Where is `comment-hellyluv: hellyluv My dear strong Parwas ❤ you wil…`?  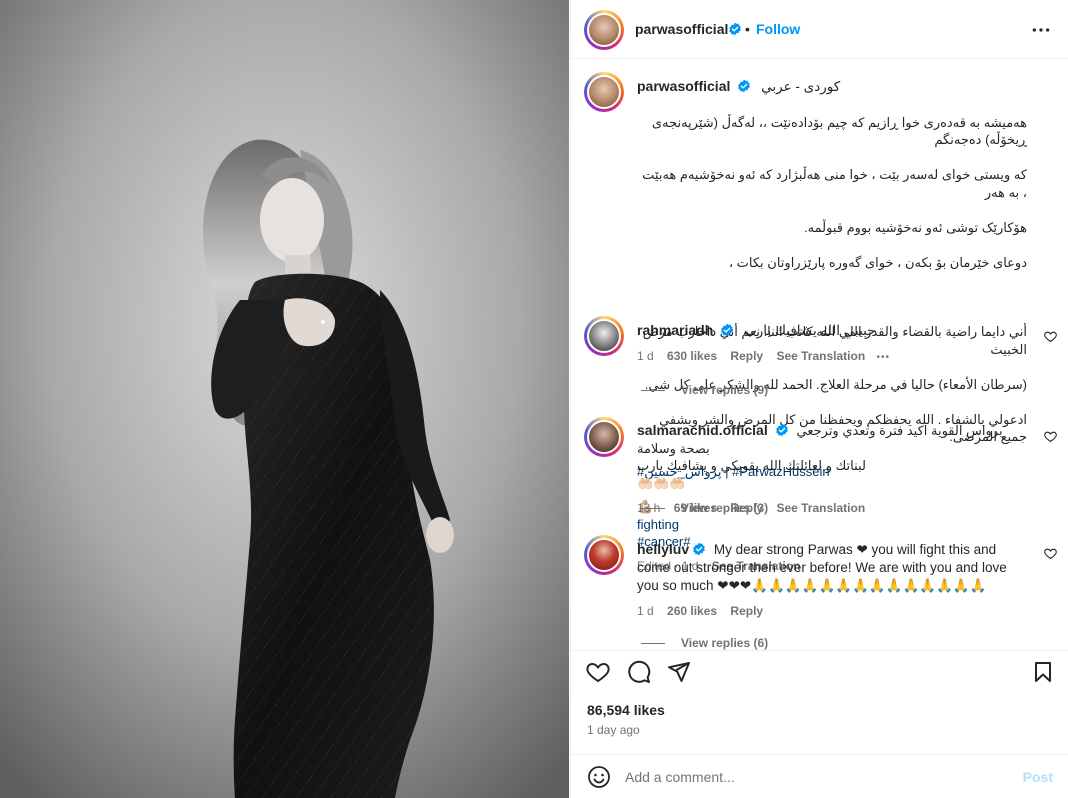
comment-hellyluv: hellyluv My dear strong Parwas ❤ you wil… is located at coordinates (822, 579).